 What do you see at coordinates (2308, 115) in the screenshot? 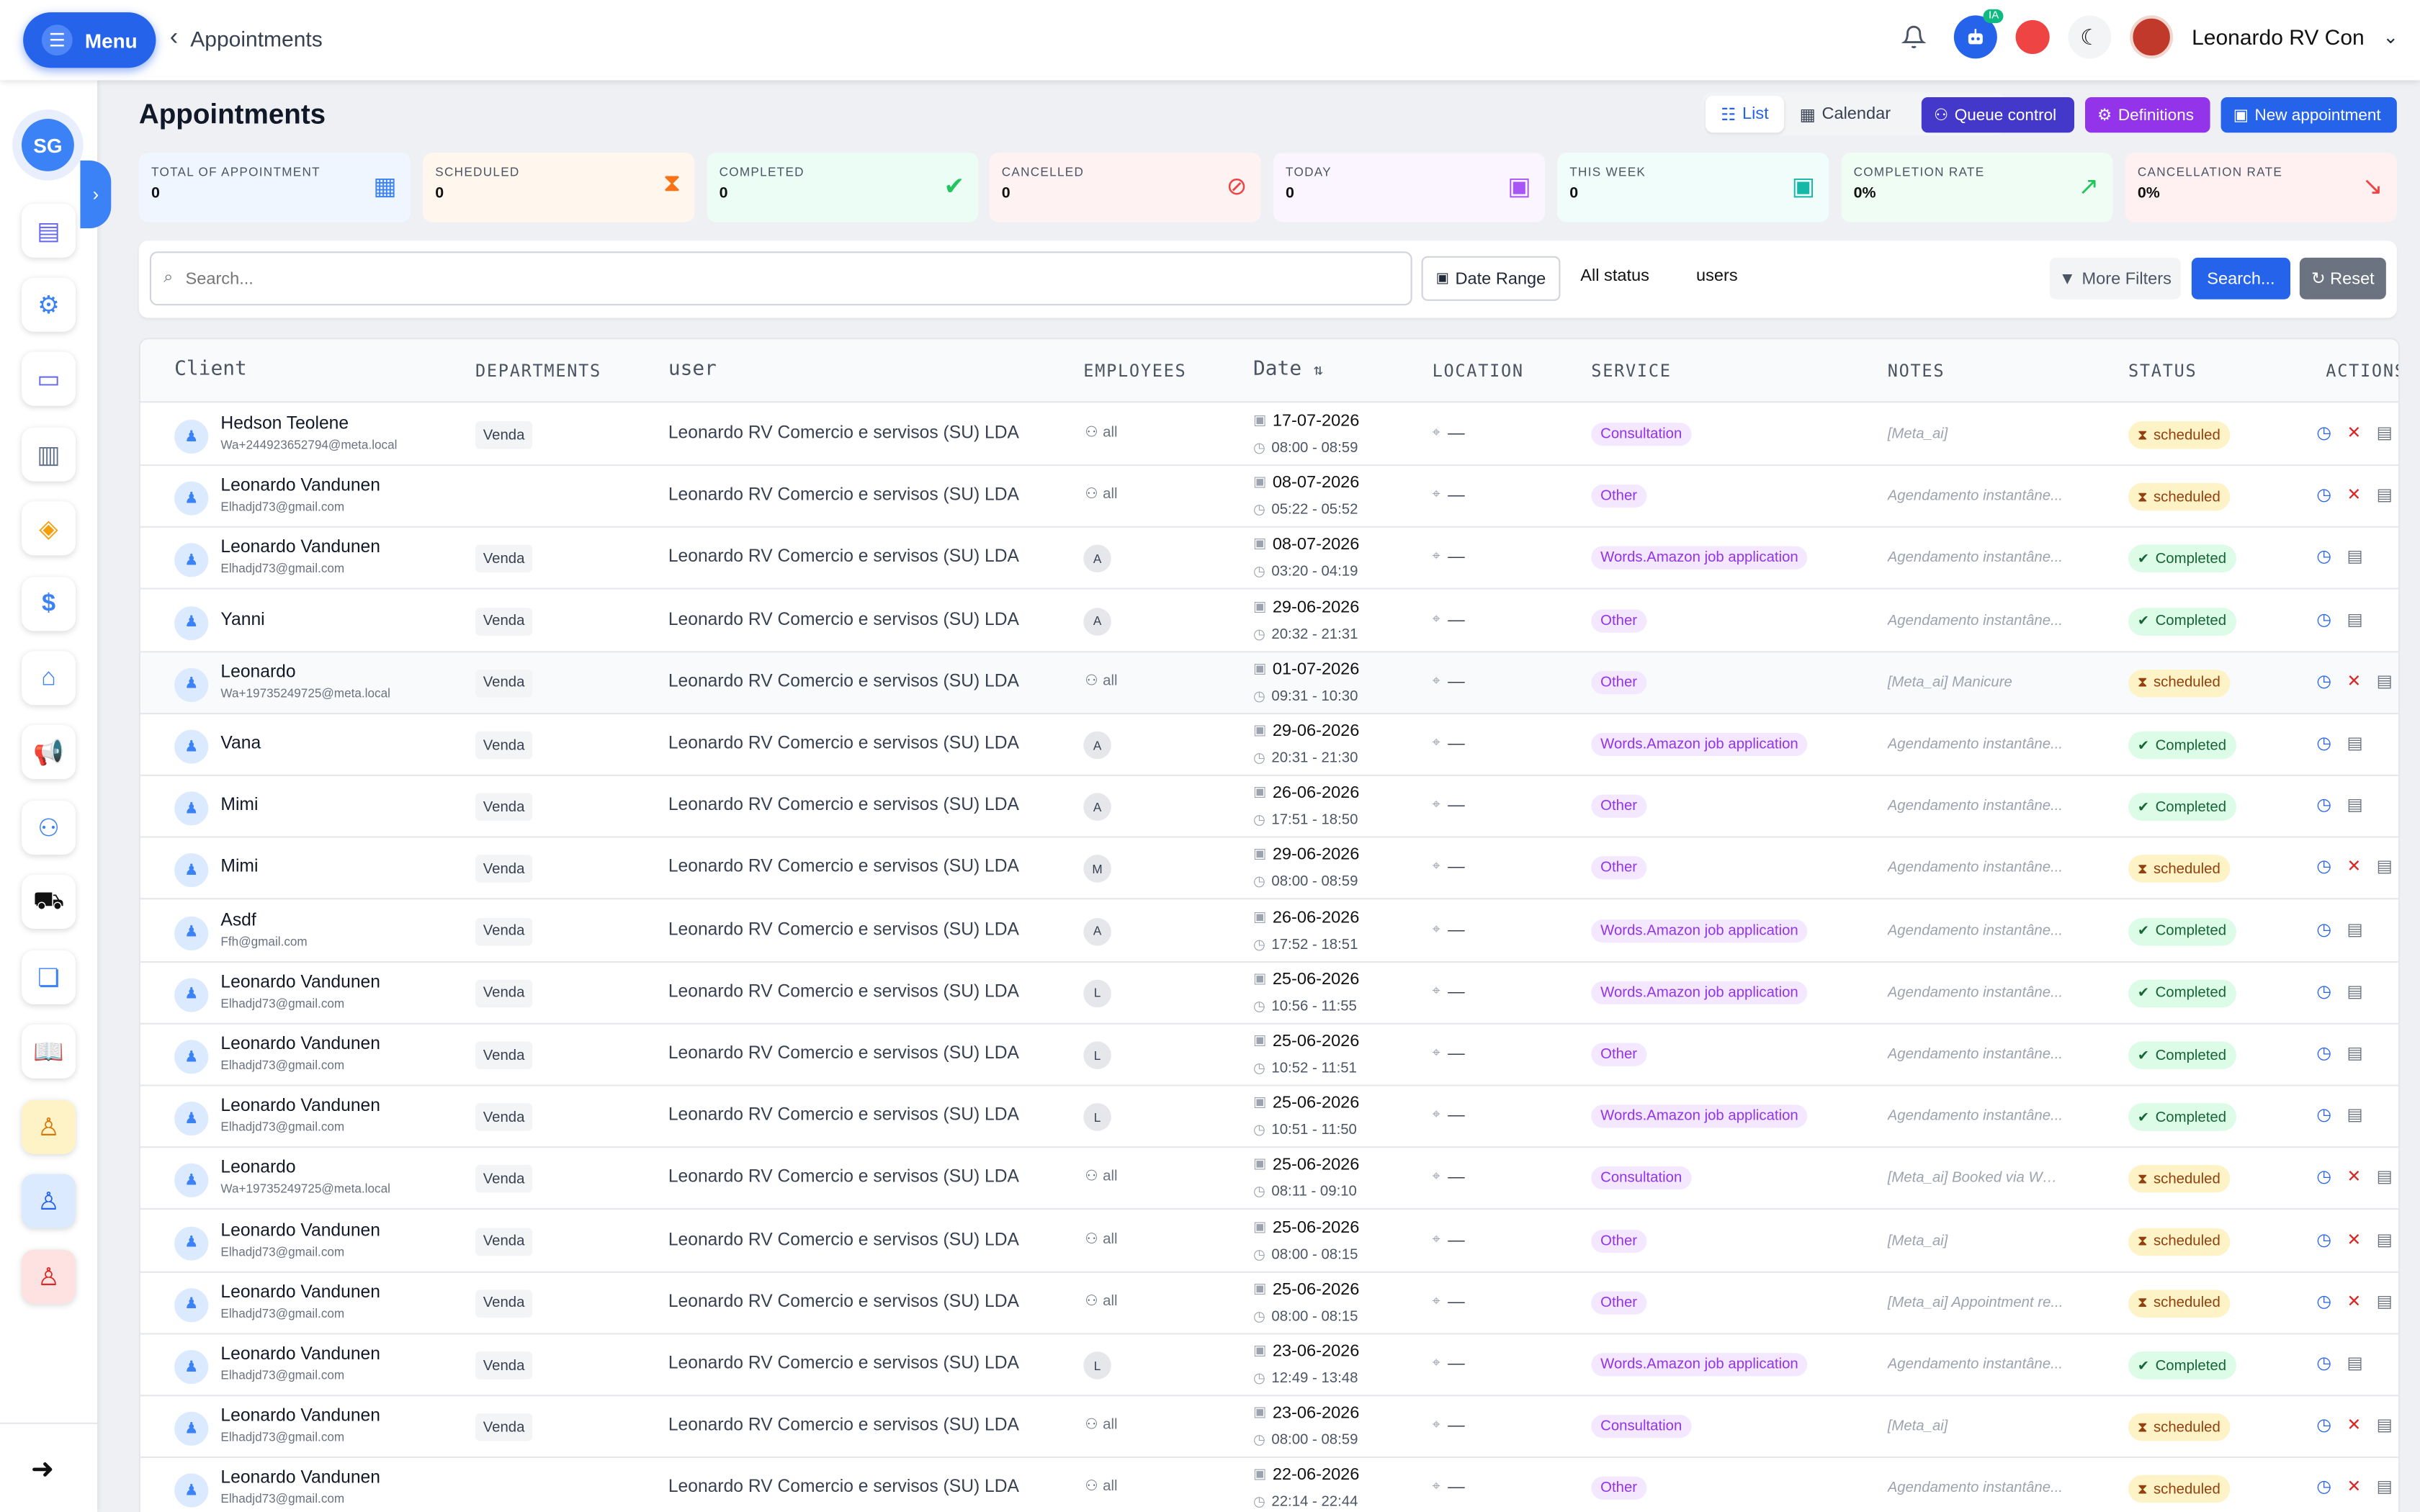
I see `new-appointment-button: ▣ New appointment` at bounding box center [2308, 115].